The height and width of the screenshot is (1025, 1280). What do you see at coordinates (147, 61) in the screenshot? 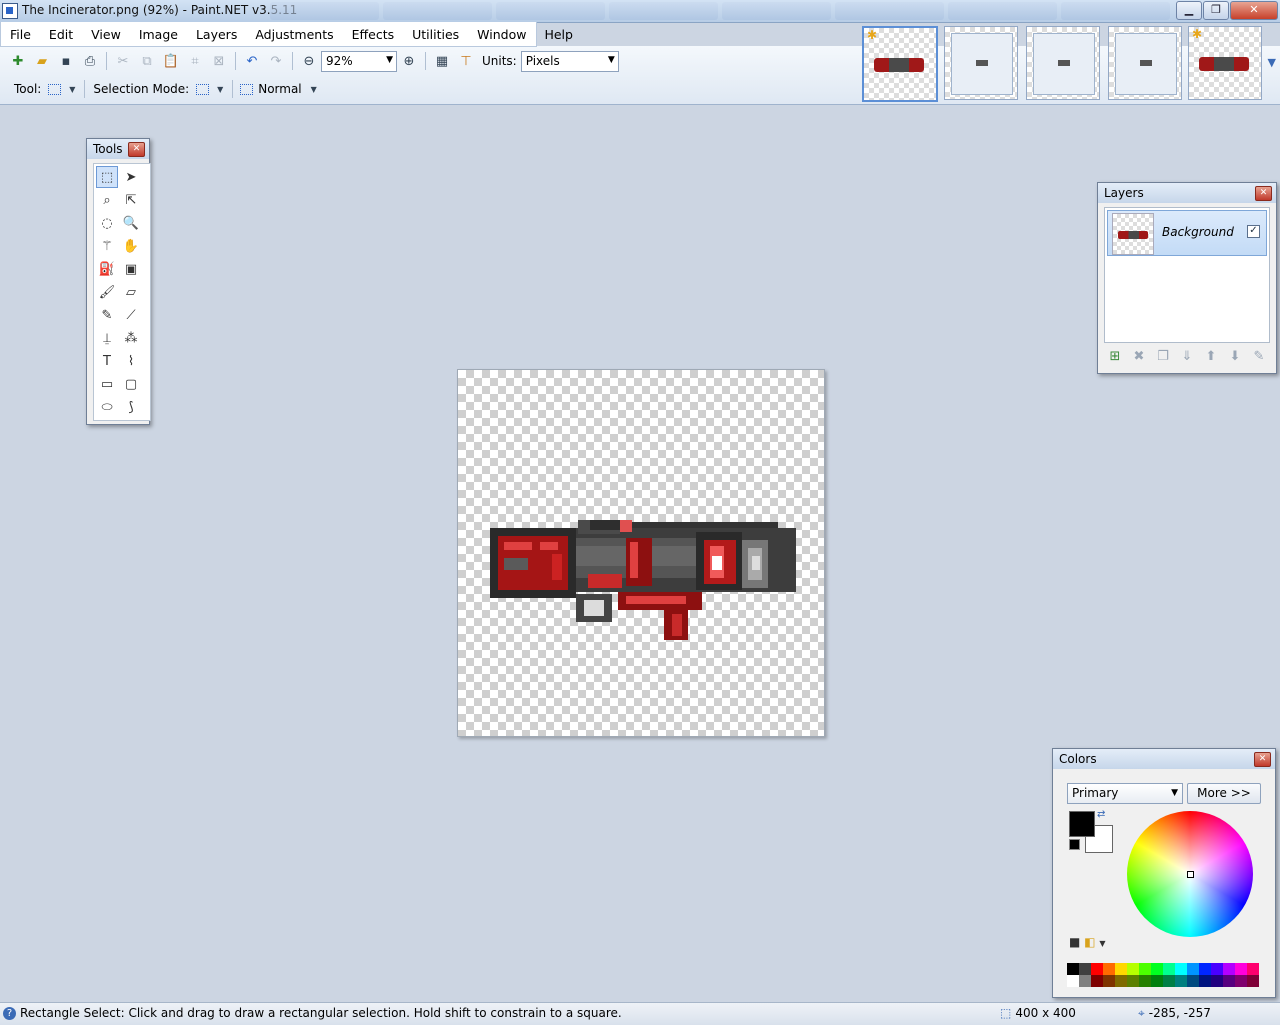
I see `copy-icon: ⧉` at bounding box center [147, 61].